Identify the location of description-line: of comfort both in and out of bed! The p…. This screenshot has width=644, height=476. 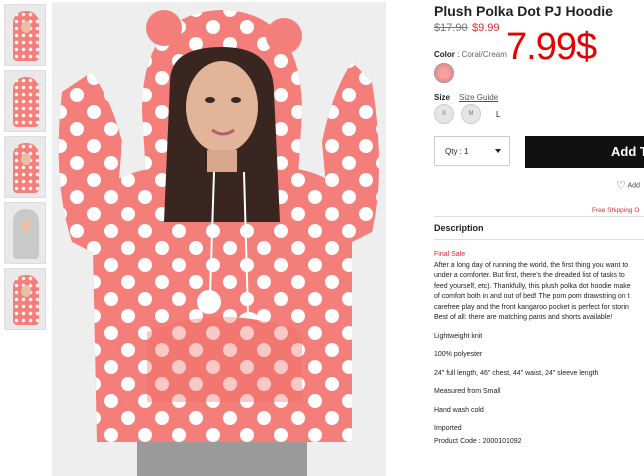
(532, 296).